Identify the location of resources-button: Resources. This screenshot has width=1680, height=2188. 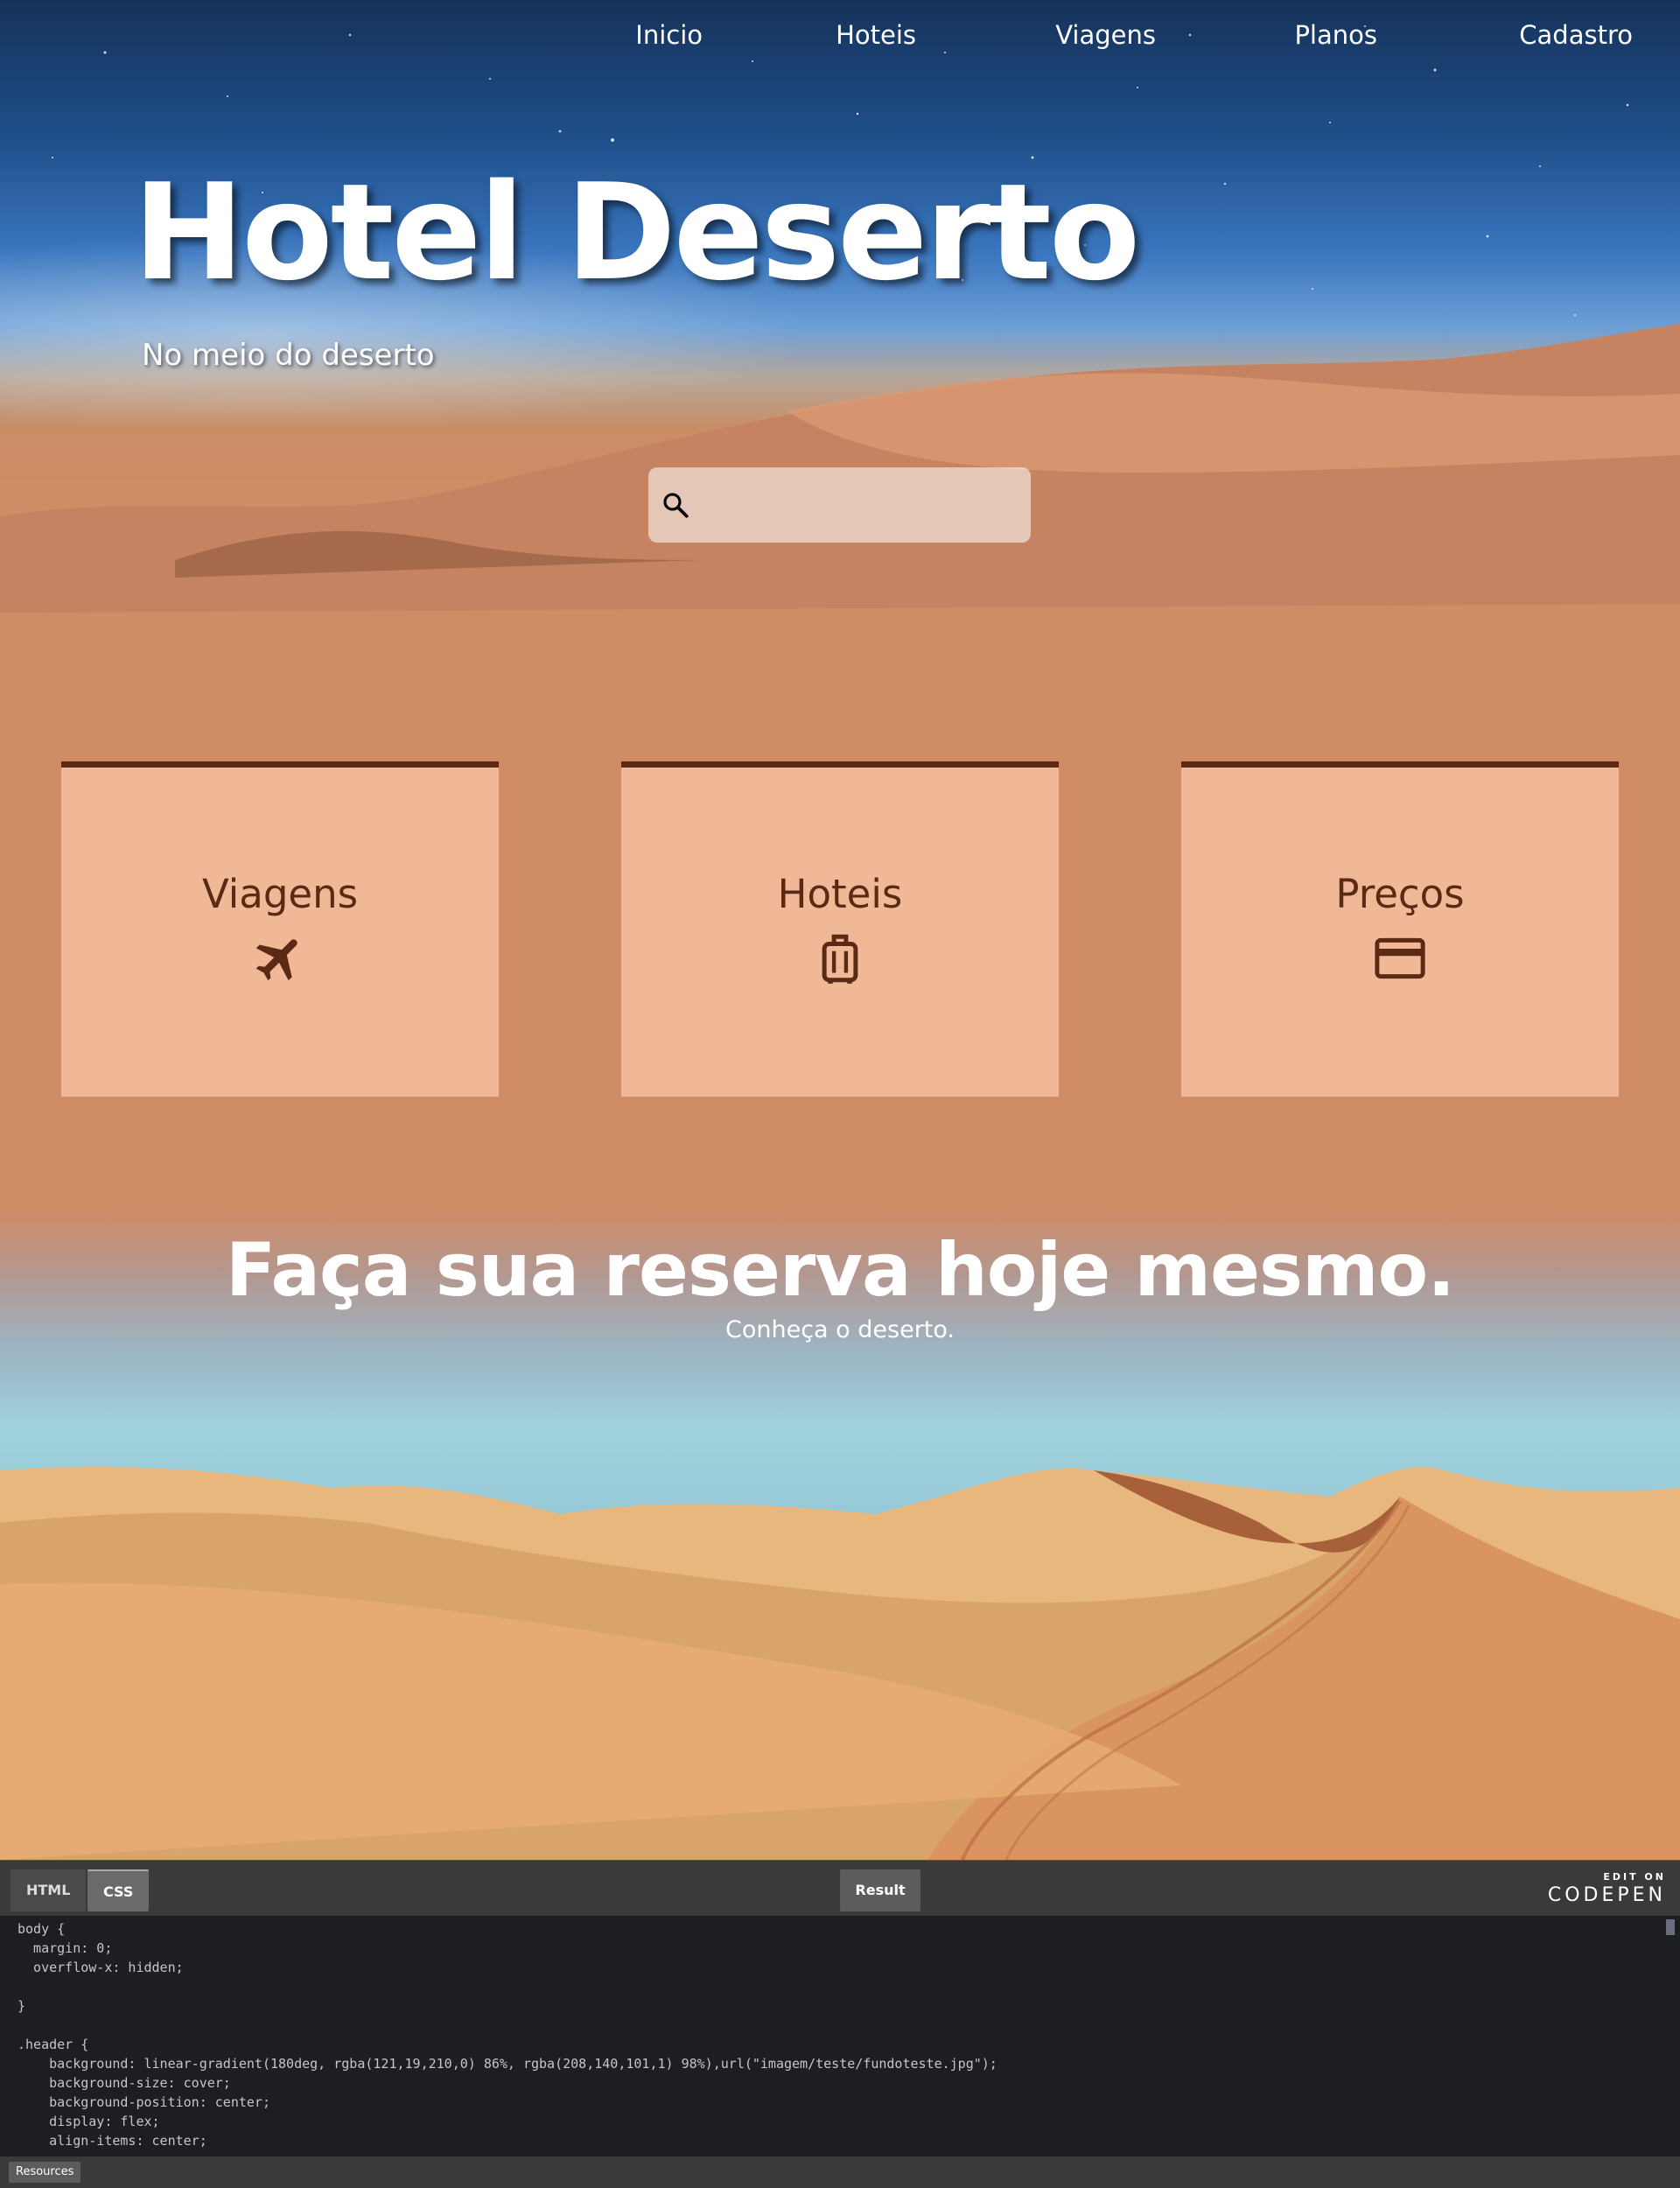
(45, 2172).